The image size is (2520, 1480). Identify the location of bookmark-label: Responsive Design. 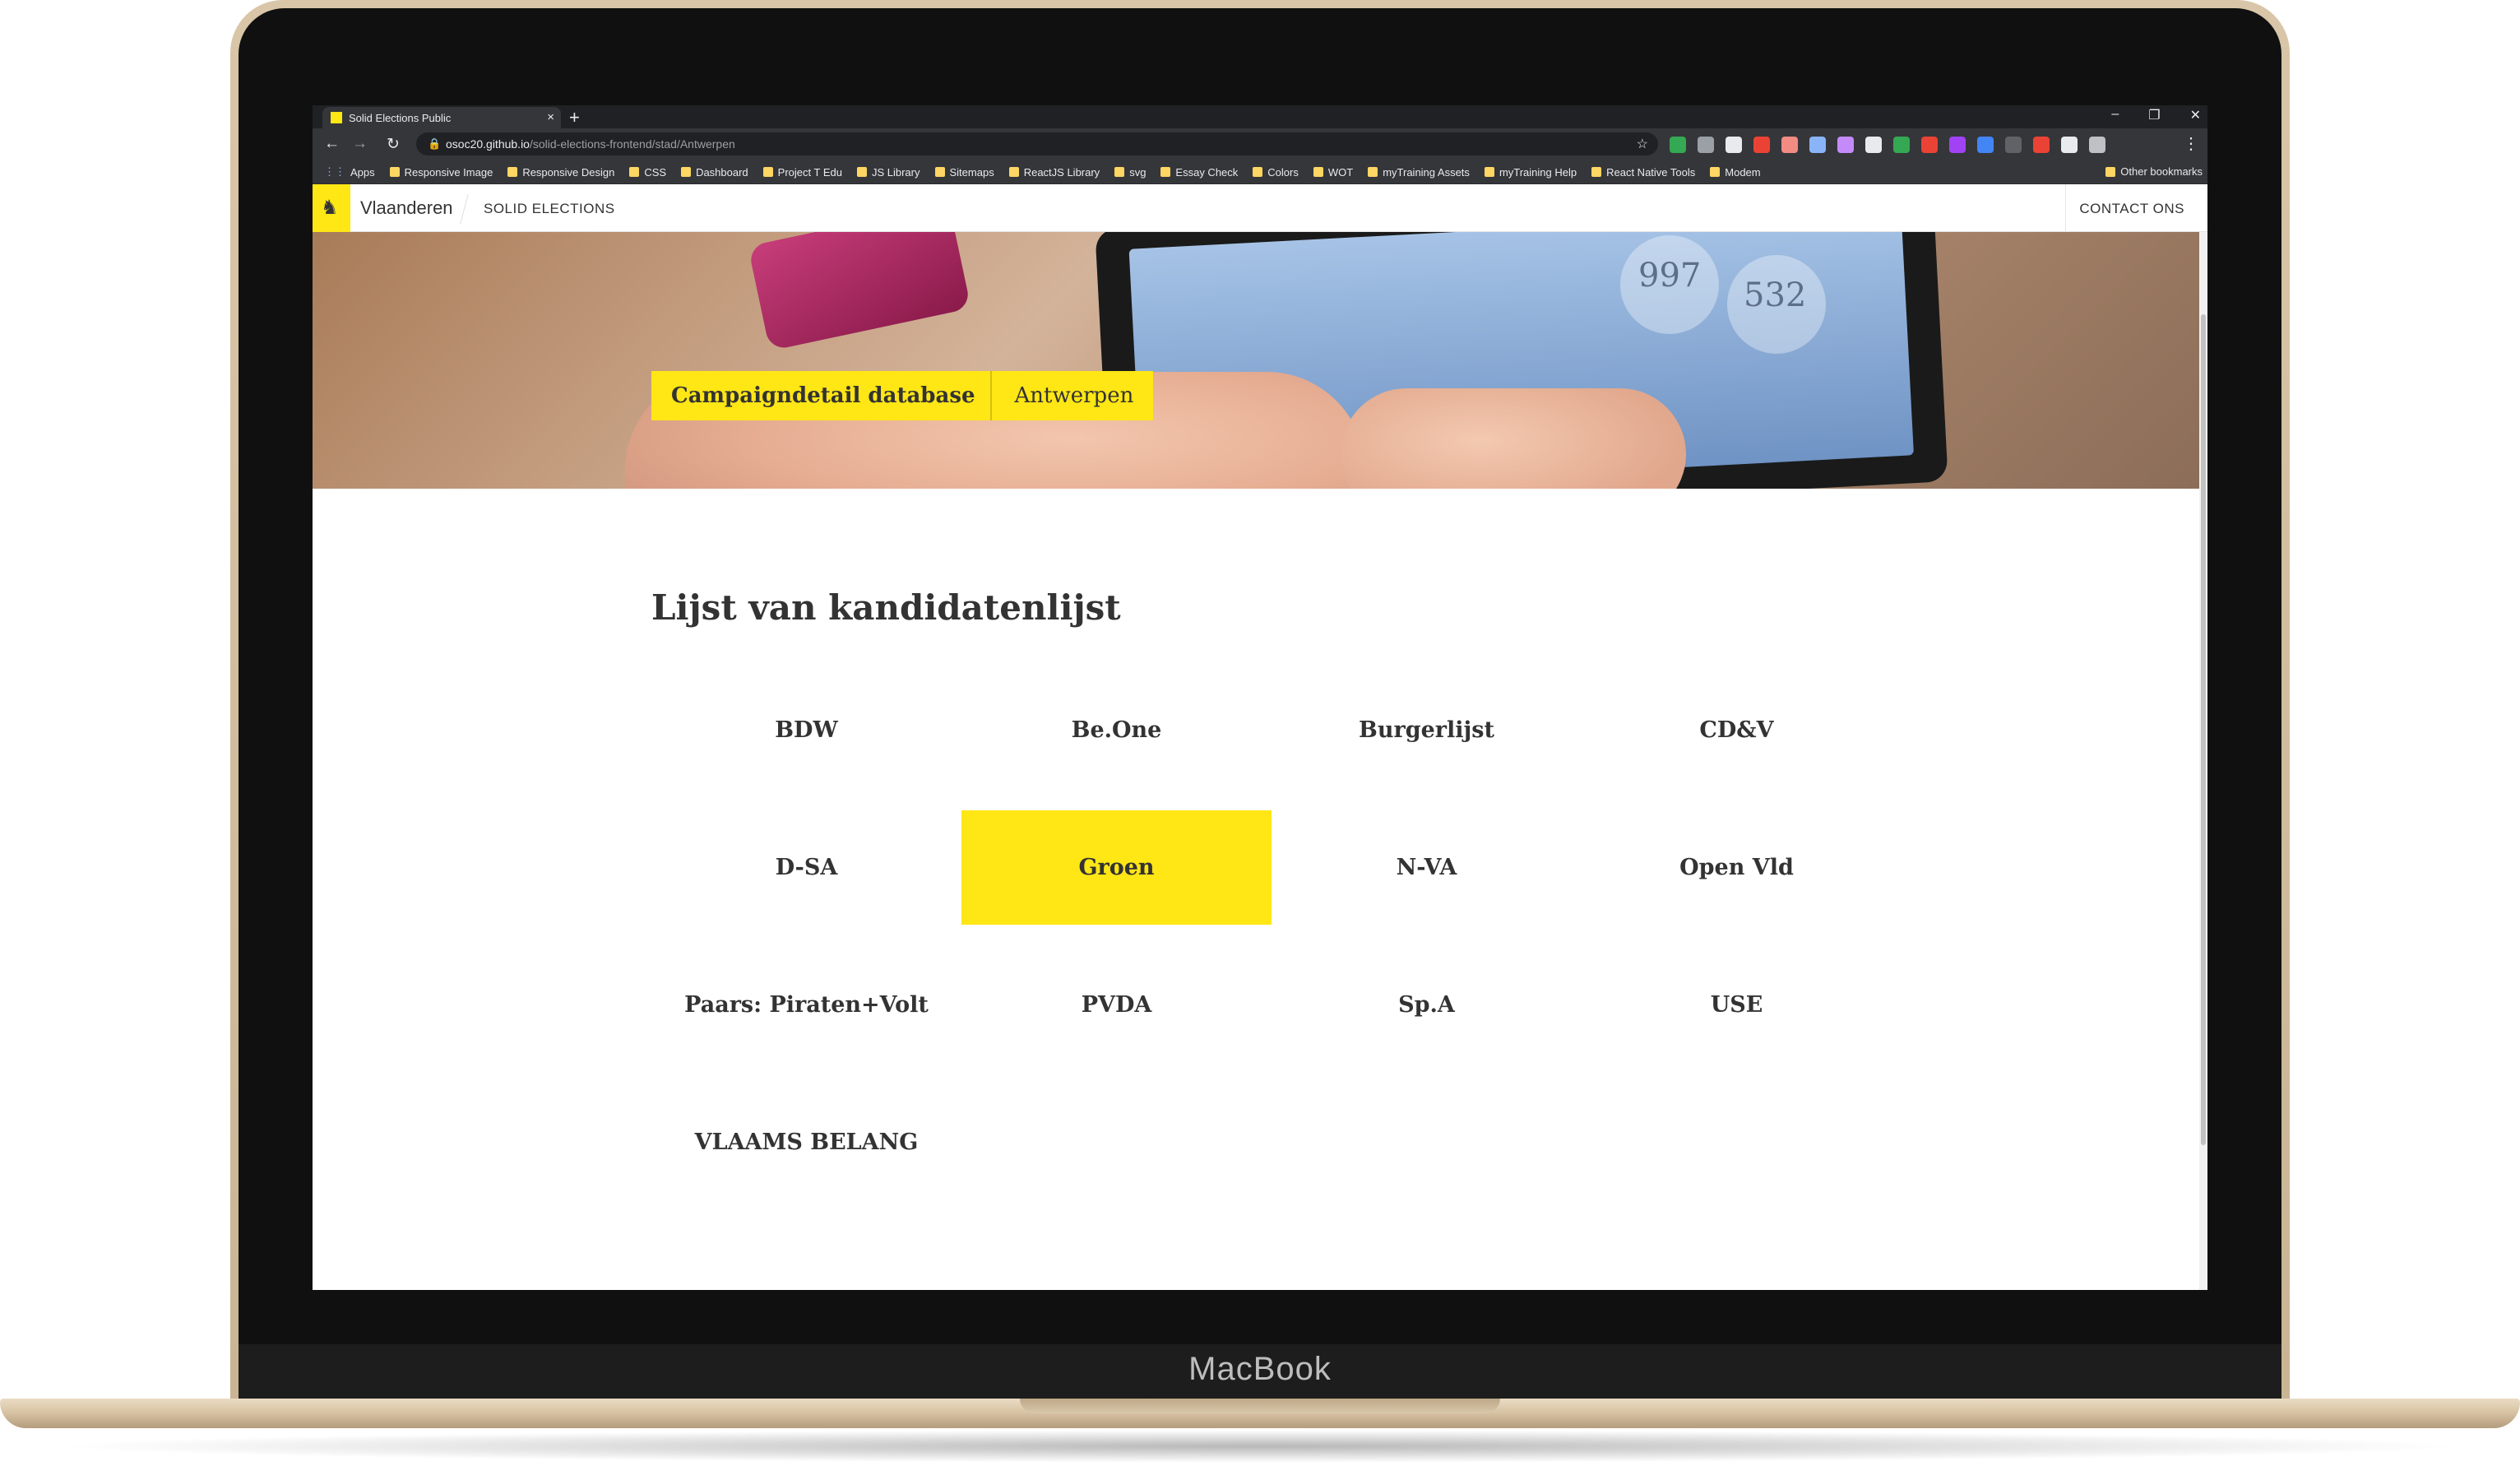
(568, 172).